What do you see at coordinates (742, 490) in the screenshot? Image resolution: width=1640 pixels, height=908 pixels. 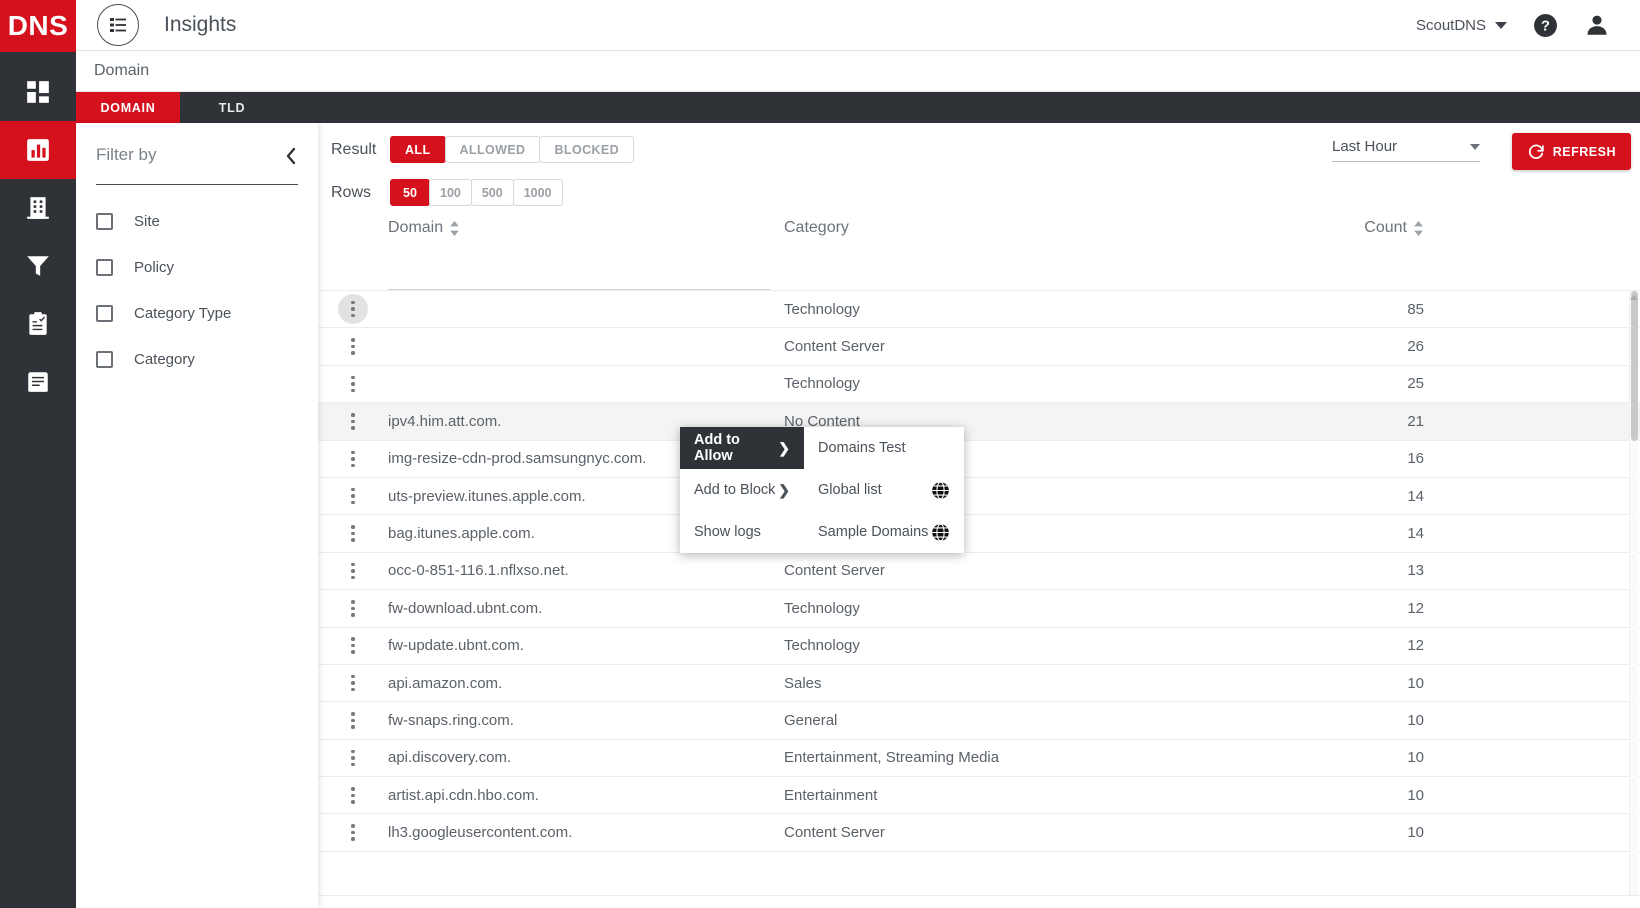 I see `context-menu-add-to-block: Add to Block ❯` at bounding box center [742, 490].